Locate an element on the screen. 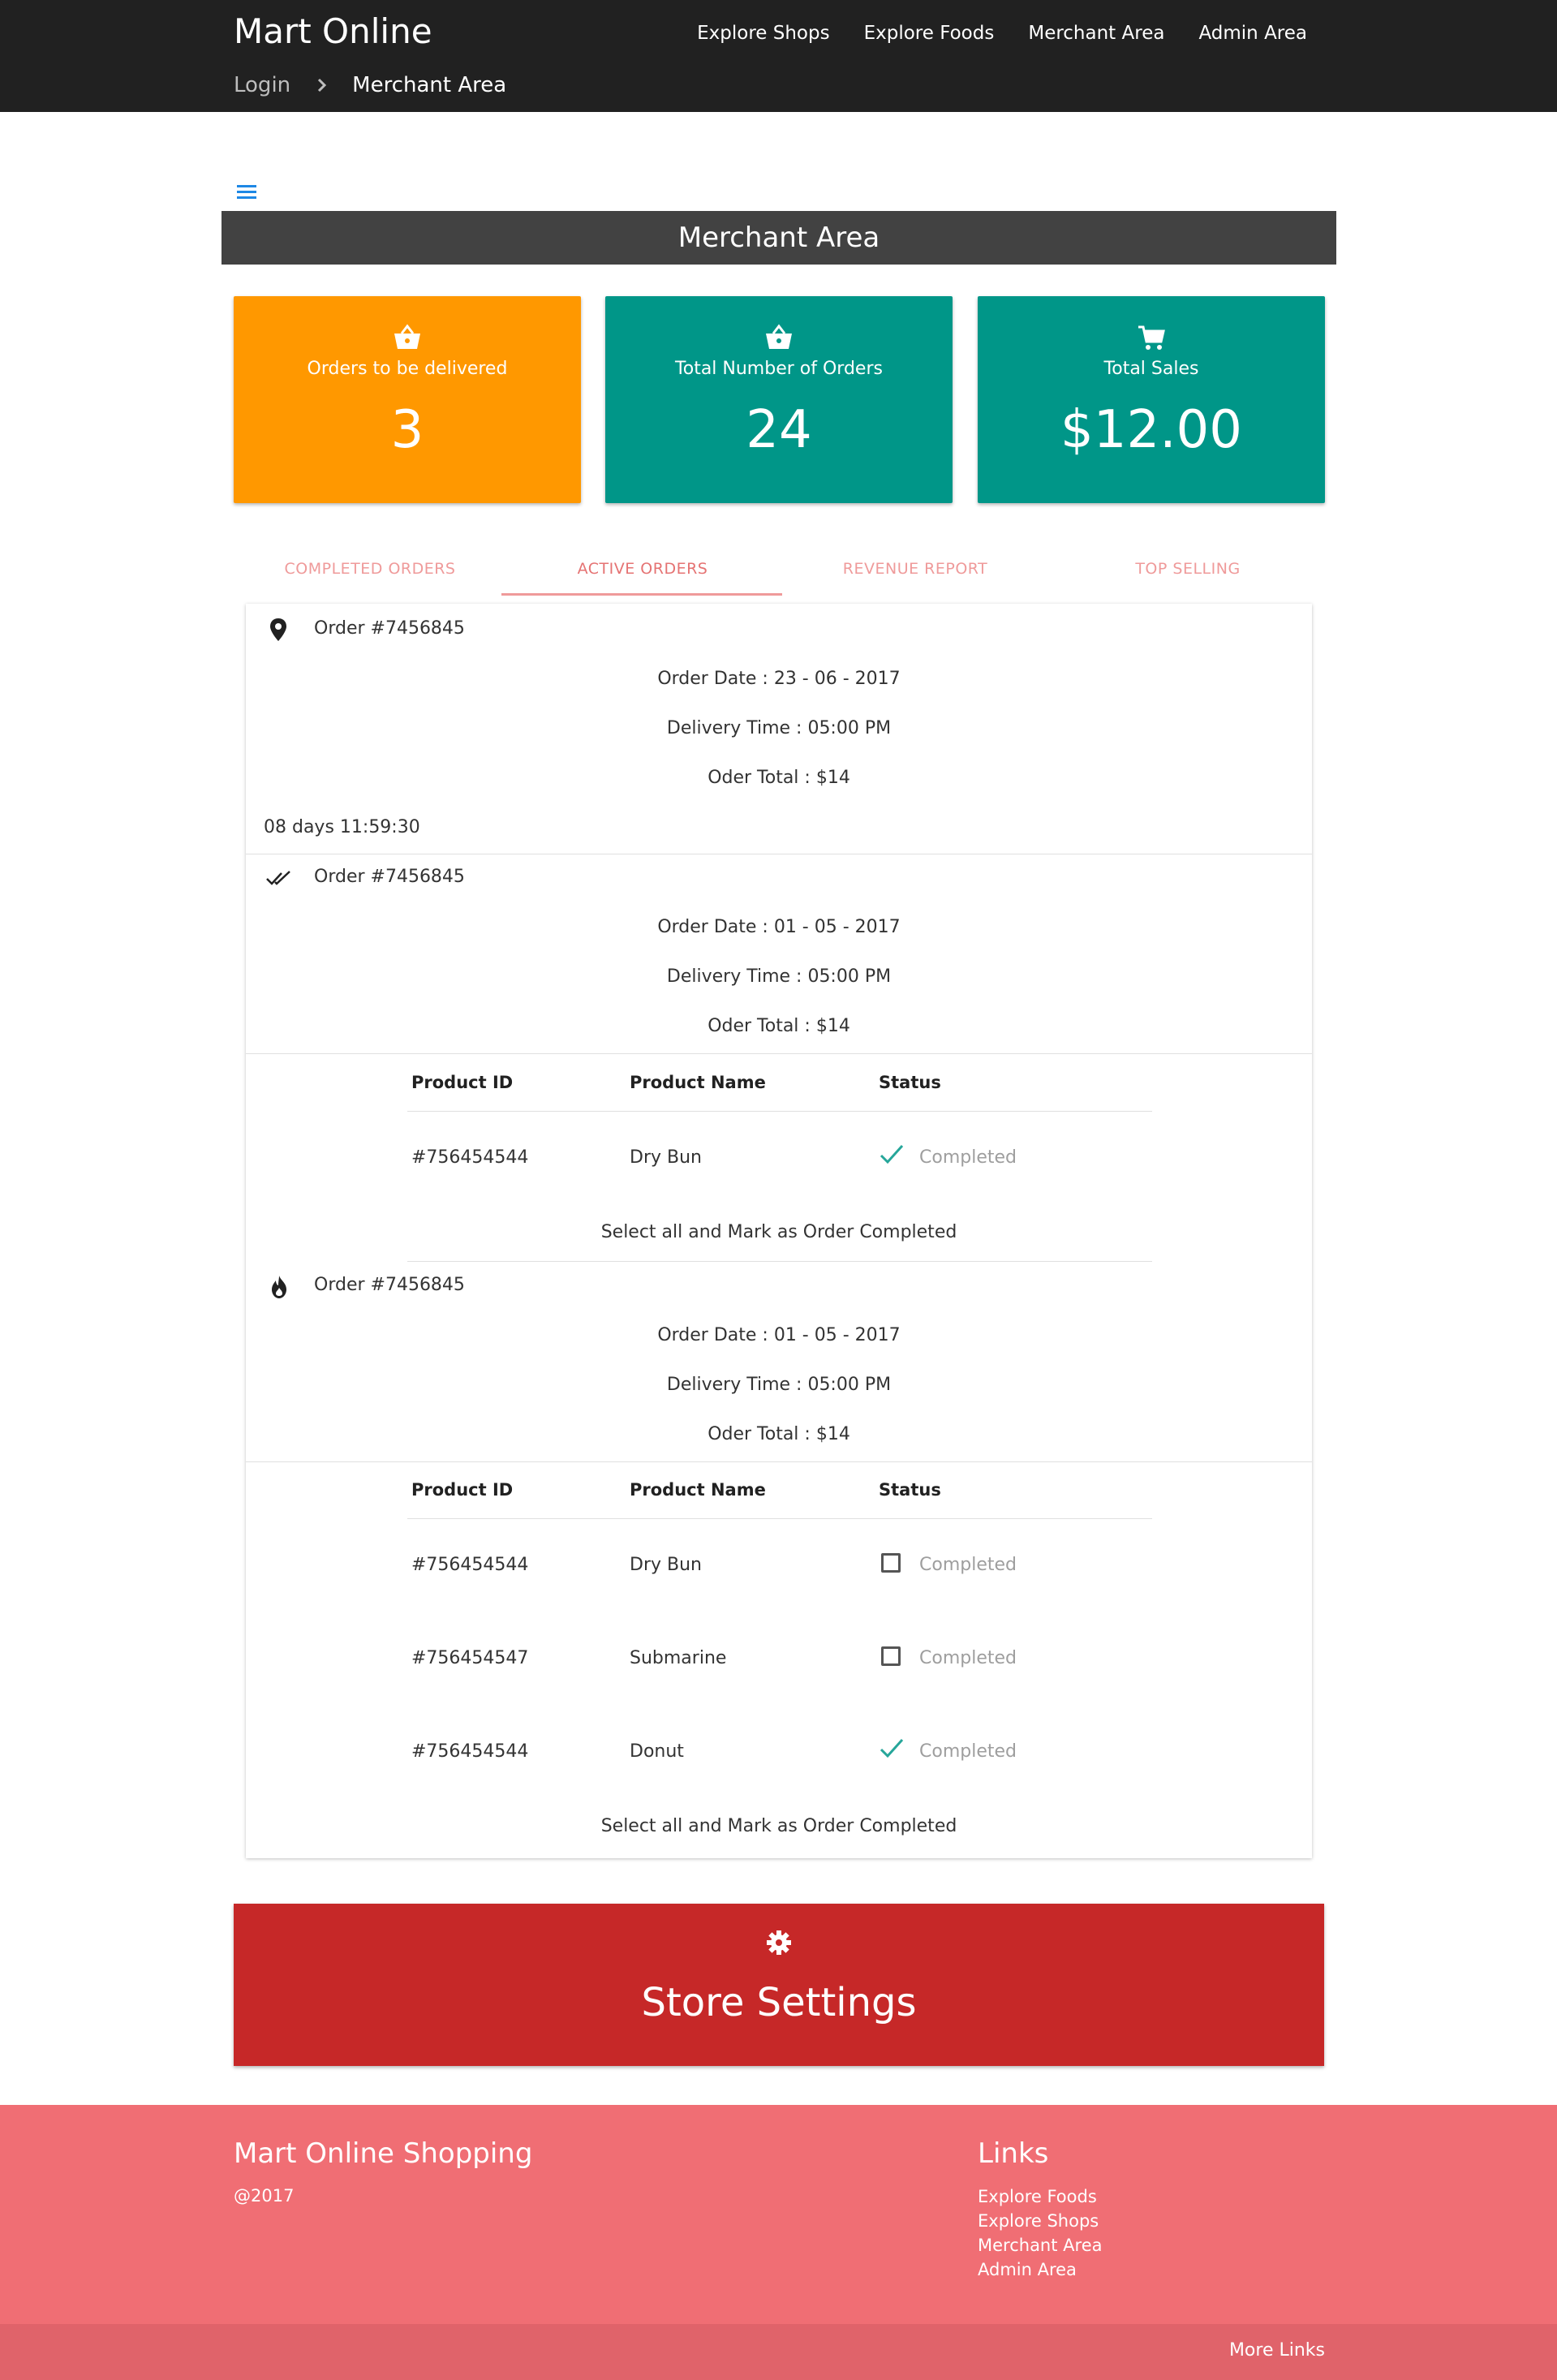  brand-title: Mart Online is located at coordinates (333, 31).